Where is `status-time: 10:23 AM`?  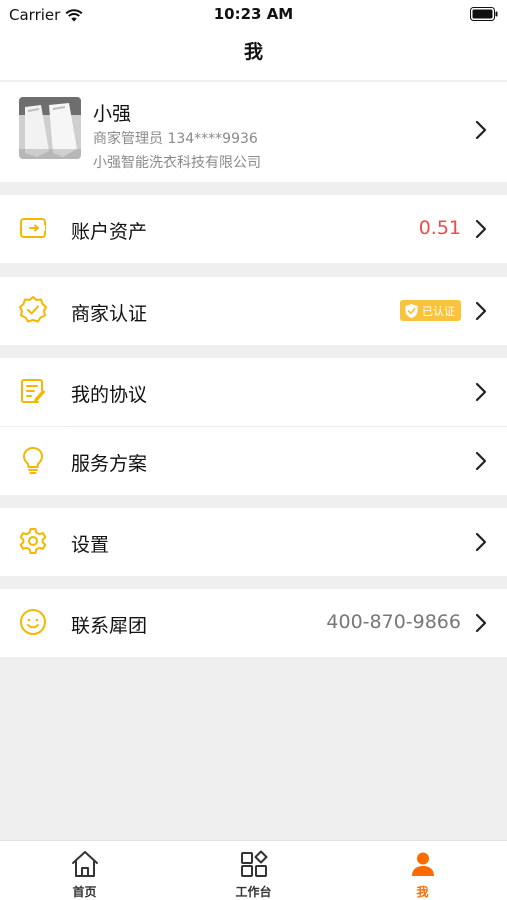 status-time: 10:23 AM is located at coordinates (253, 14).